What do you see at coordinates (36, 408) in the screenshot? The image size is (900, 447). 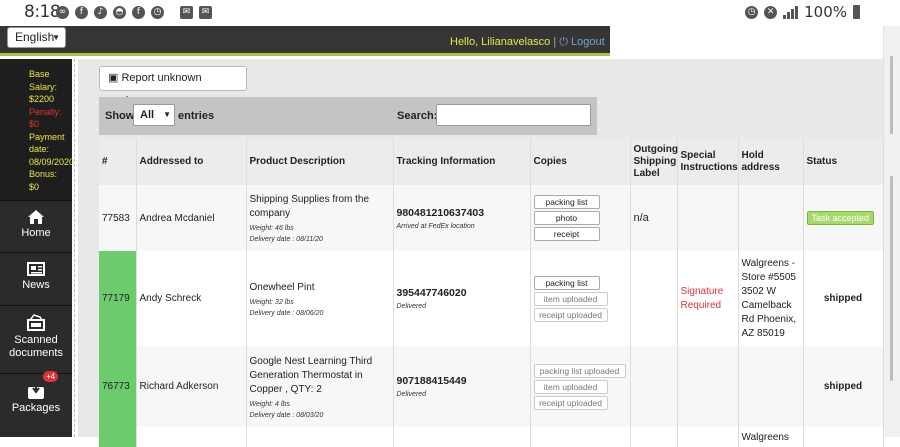 I see `sidebar-item-label: Packages` at bounding box center [36, 408].